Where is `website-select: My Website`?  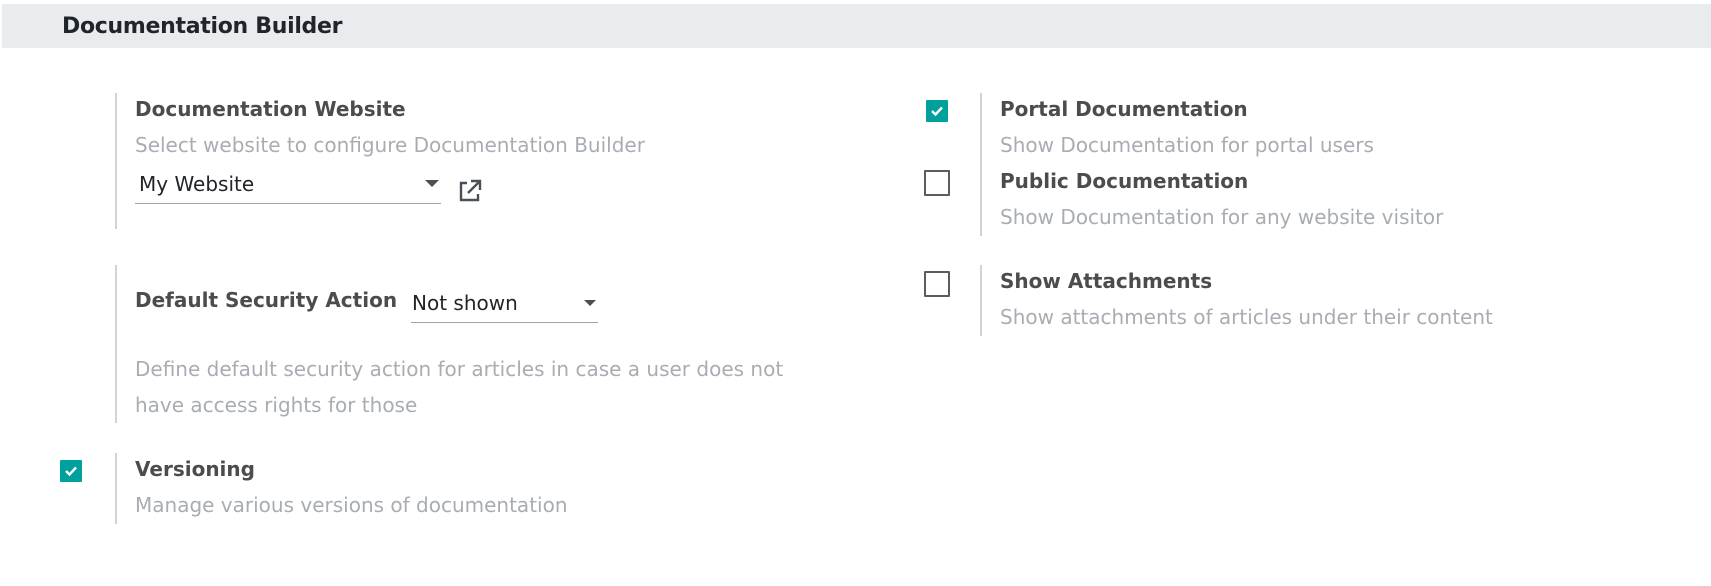 website-select: My Website is located at coordinates (288, 186).